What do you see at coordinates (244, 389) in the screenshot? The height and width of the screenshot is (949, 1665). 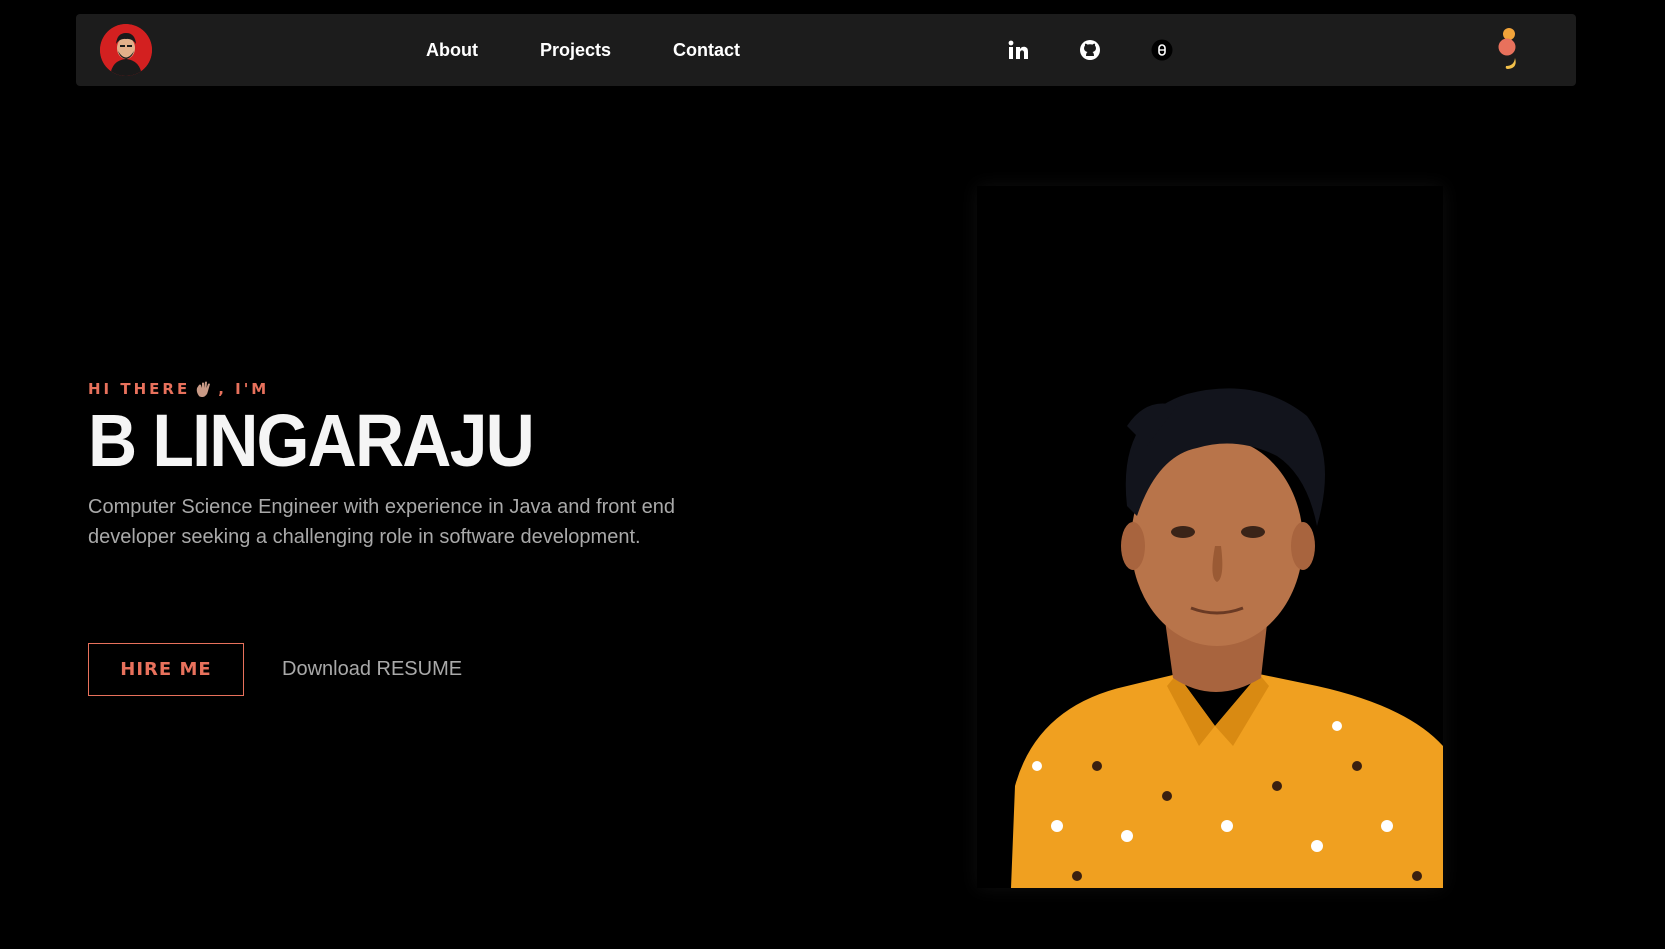 I see `greeting-suffix: , I'M` at bounding box center [244, 389].